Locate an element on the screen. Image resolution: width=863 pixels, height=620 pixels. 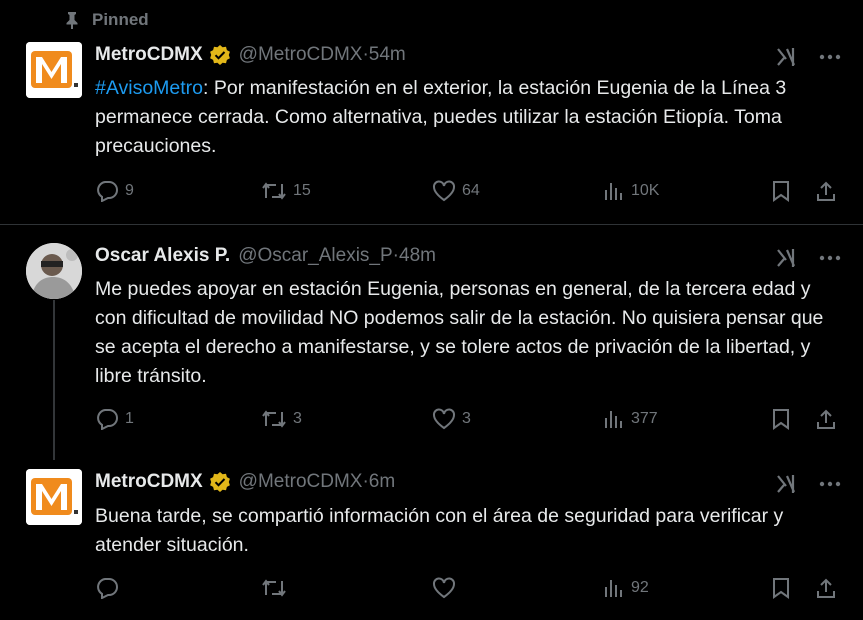
reply-button: 1 is located at coordinates (114, 419).